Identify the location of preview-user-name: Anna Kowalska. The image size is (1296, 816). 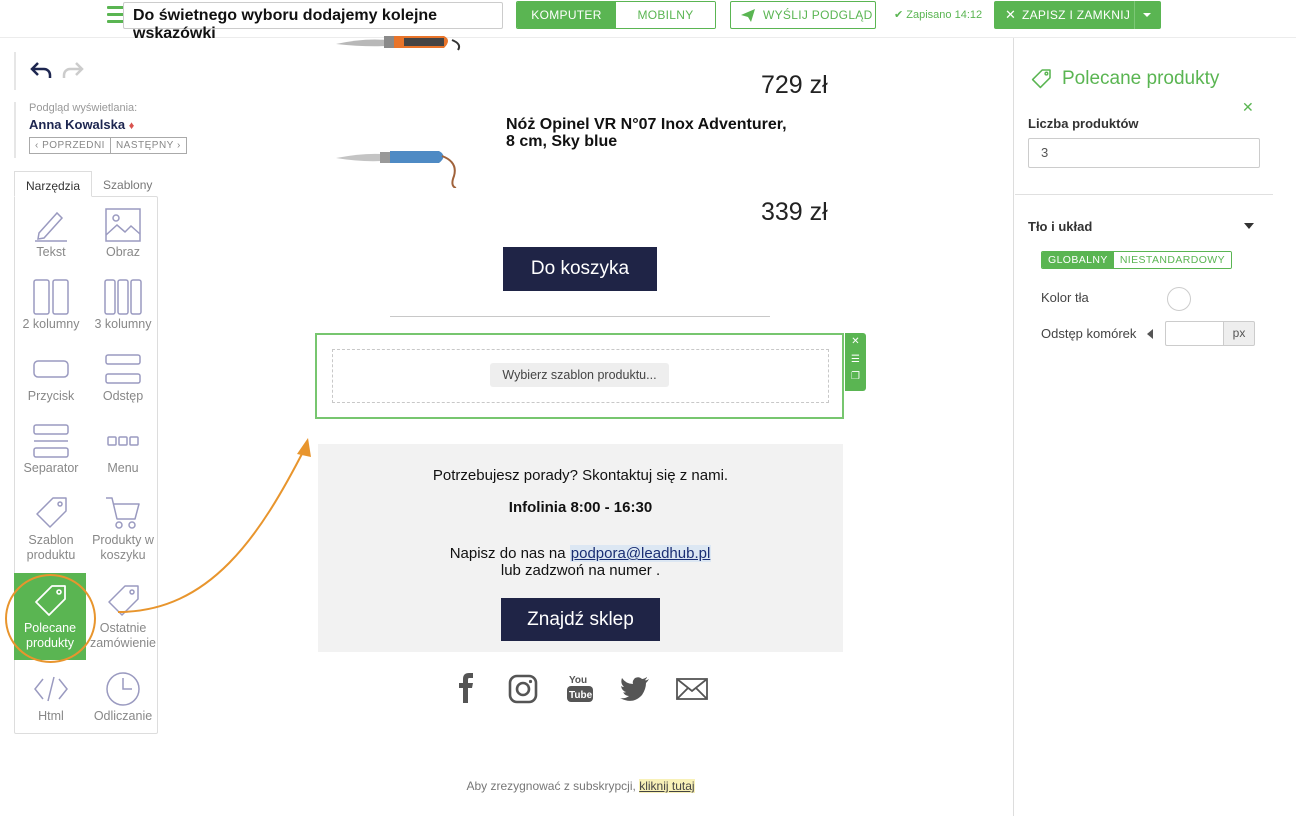
(77, 124).